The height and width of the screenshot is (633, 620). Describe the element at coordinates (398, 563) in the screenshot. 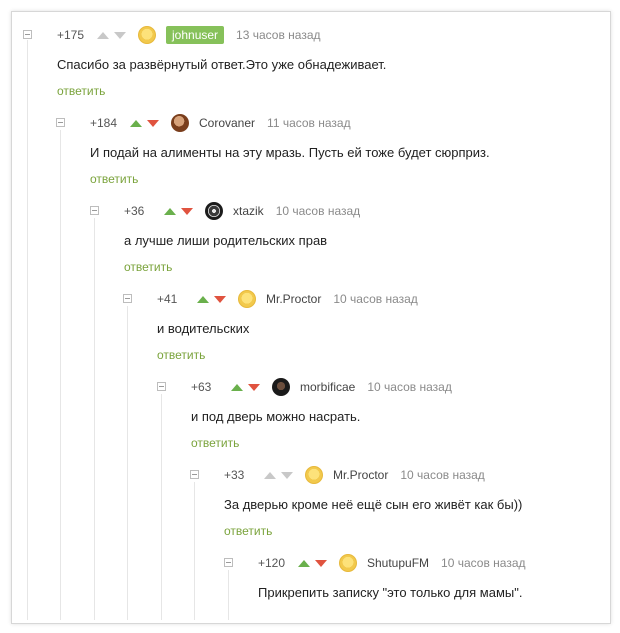

I see `author-username: ShutupuFM` at that location.